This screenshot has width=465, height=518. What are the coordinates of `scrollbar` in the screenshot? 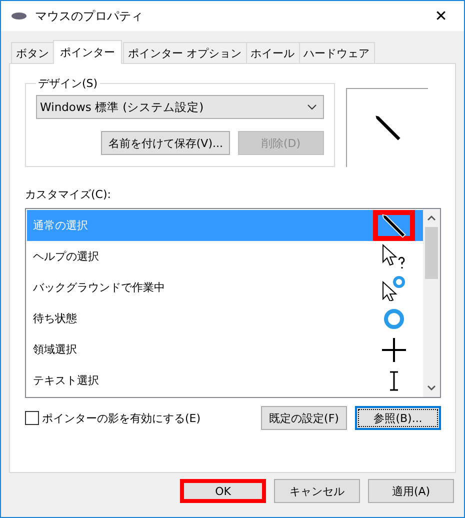 It's located at (431, 303).